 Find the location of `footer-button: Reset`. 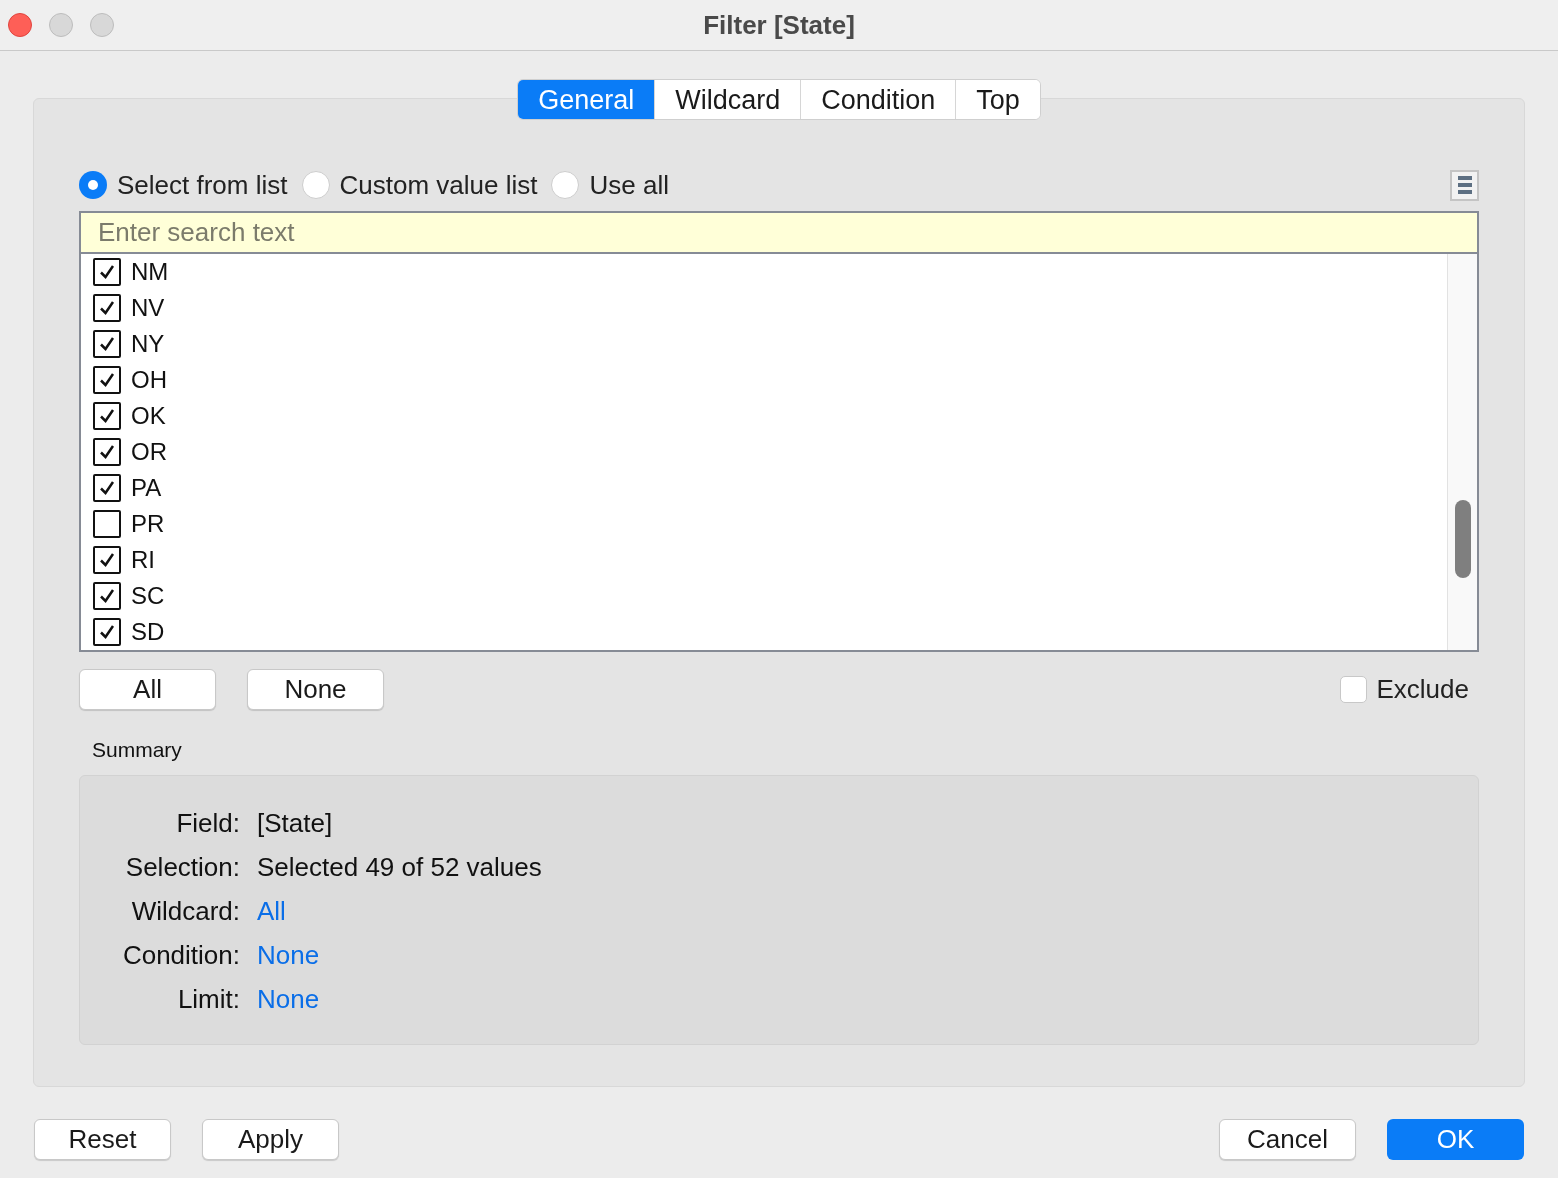

footer-button: Reset is located at coordinates (102, 1139).